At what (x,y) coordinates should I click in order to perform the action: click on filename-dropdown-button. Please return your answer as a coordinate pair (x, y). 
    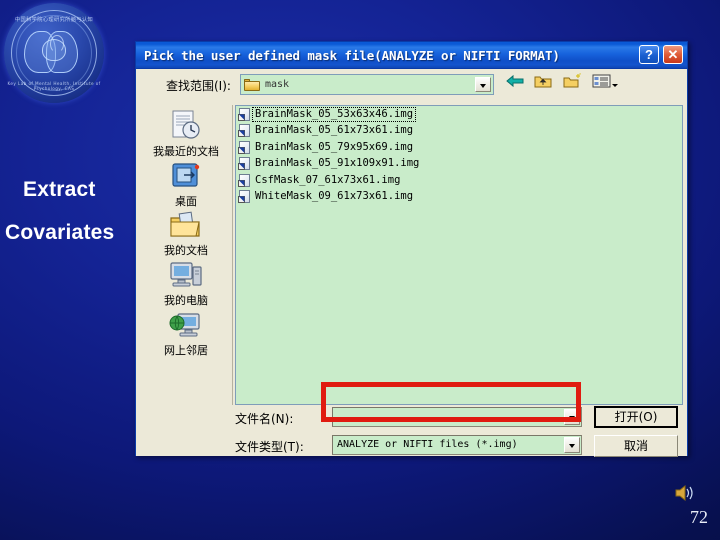
    Looking at the image, I should click on (572, 417).